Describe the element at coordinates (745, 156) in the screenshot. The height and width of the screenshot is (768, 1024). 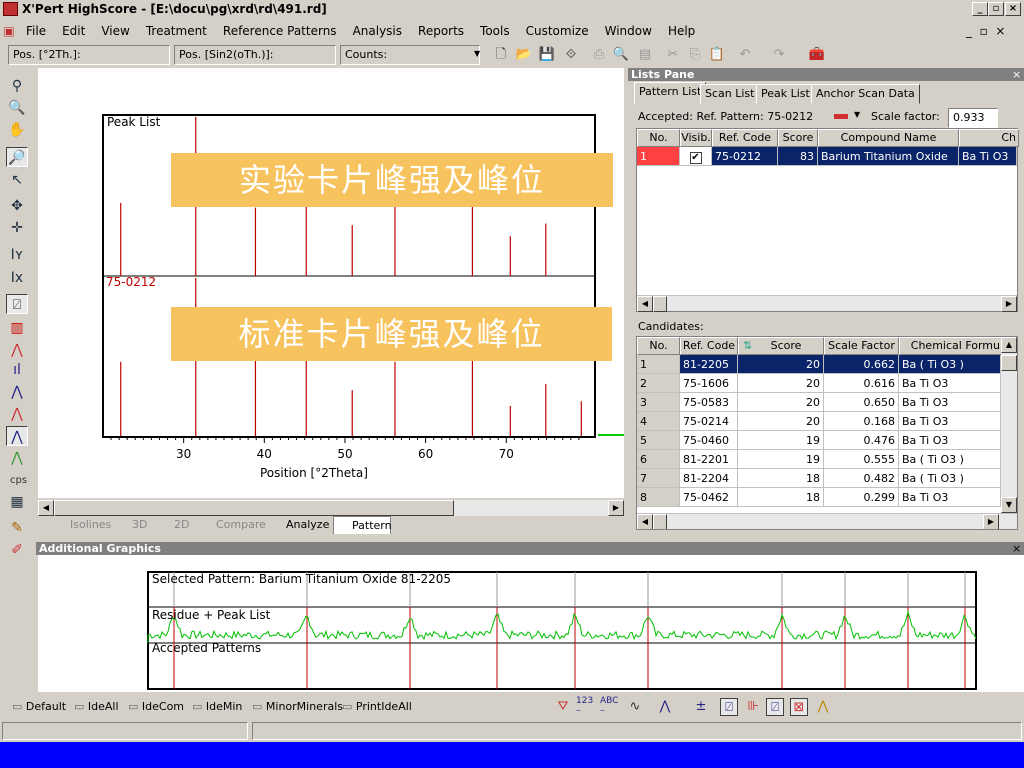
I see `pattern-row-ref: 75-0212` at that location.